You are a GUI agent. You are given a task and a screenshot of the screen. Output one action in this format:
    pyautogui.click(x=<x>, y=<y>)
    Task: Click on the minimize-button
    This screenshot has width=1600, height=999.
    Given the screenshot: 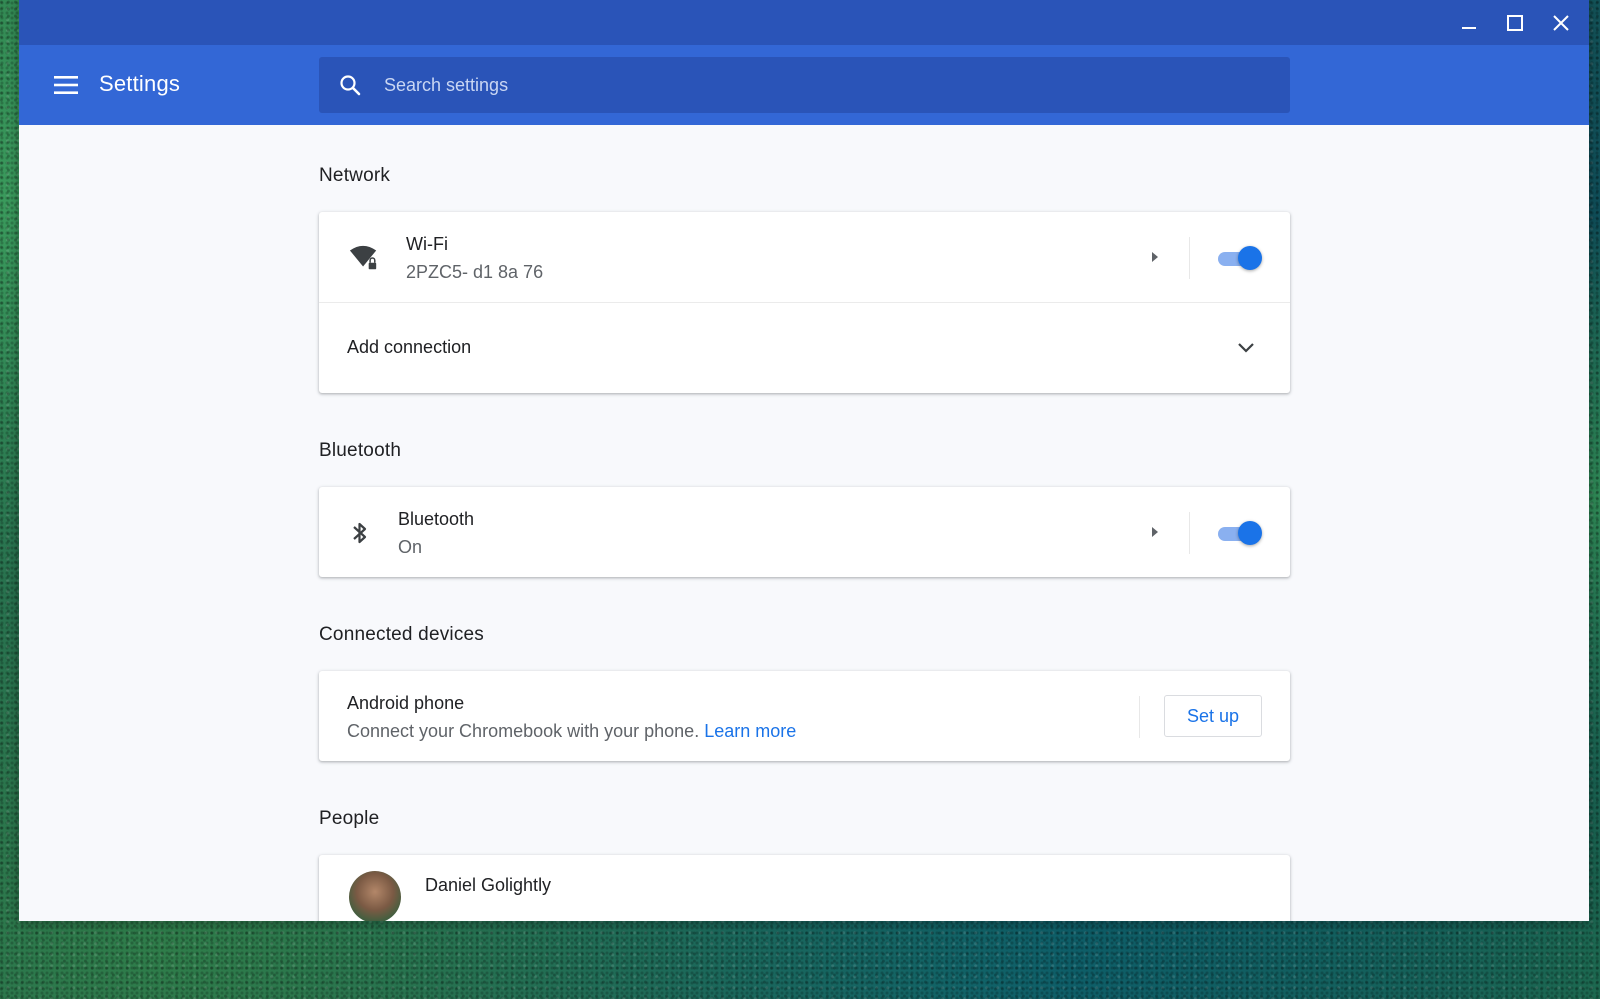 What is the action you would take?
    pyautogui.click(x=1469, y=23)
    